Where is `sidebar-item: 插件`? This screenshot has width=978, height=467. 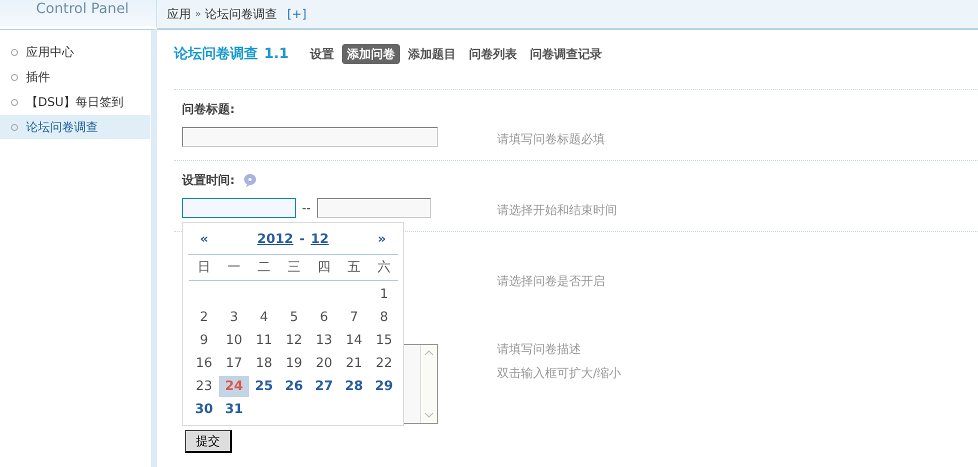
sidebar-item: 插件 is located at coordinates (75, 77).